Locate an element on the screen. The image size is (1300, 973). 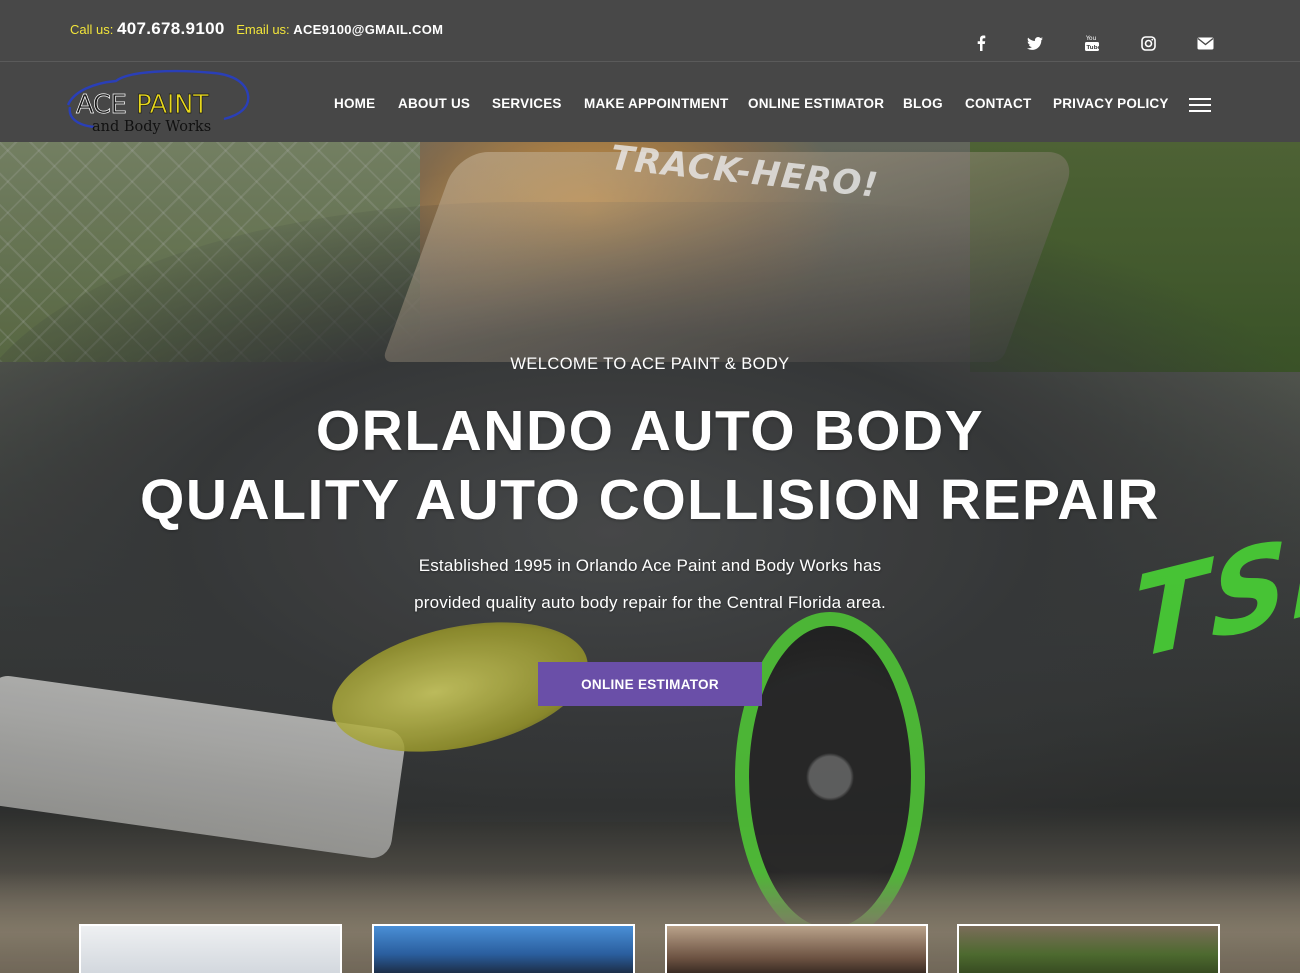
email-label: Email us: is located at coordinates (263, 29).